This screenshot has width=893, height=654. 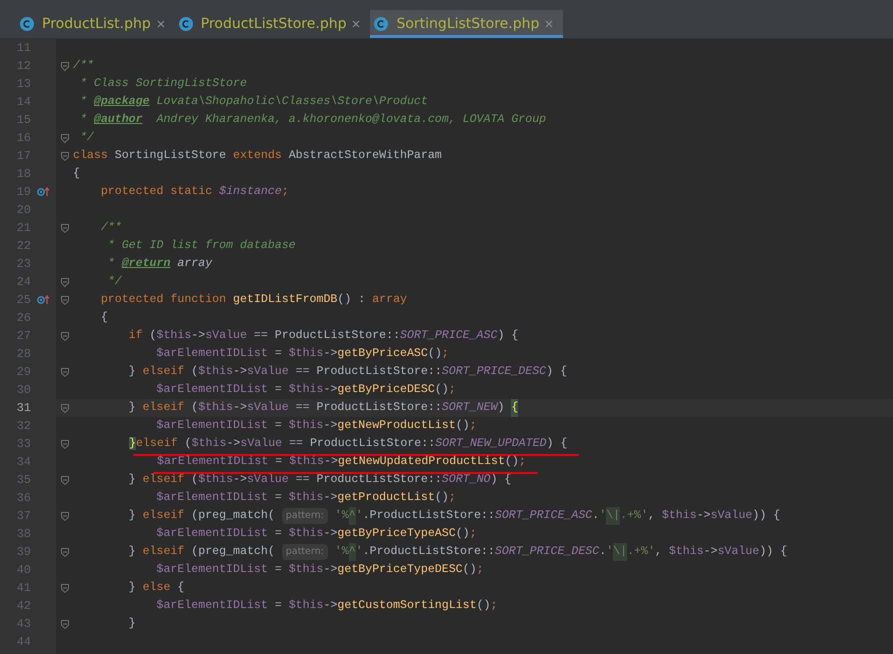 I want to click on editor-tab: ProductList.php, so click(x=95, y=24).